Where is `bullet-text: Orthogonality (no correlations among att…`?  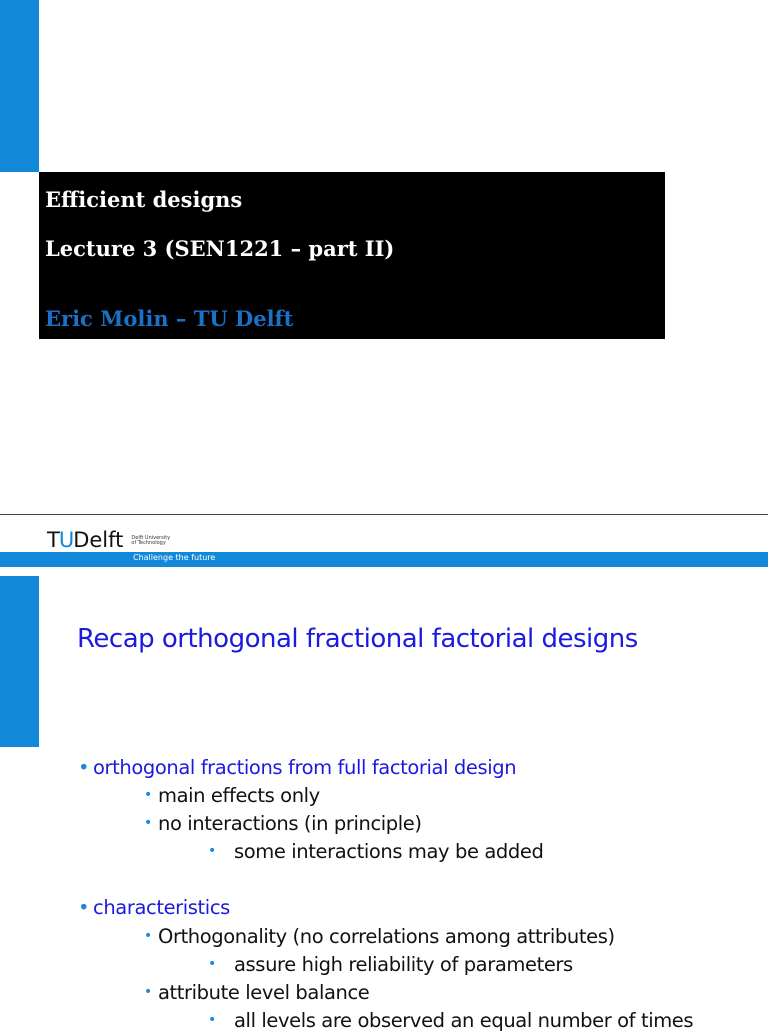
bullet-text: Orthogonality (no correlations among att… is located at coordinates (386, 936).